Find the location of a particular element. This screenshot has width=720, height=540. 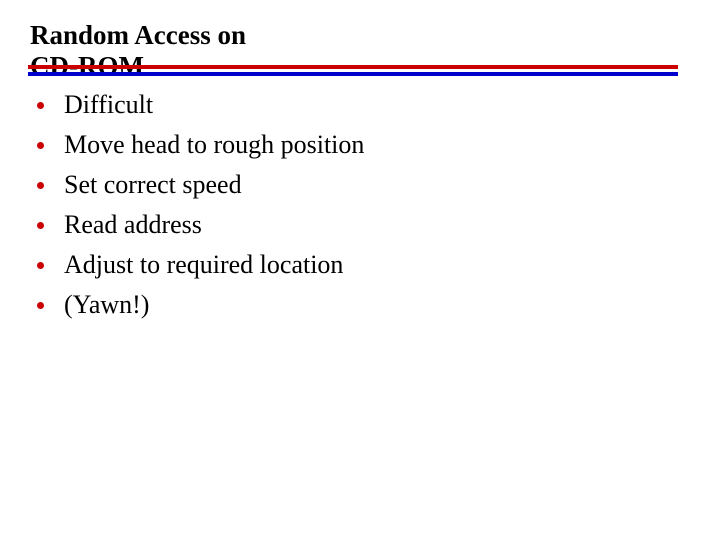

list-item: Difficult is located at coordinates (360, 105).